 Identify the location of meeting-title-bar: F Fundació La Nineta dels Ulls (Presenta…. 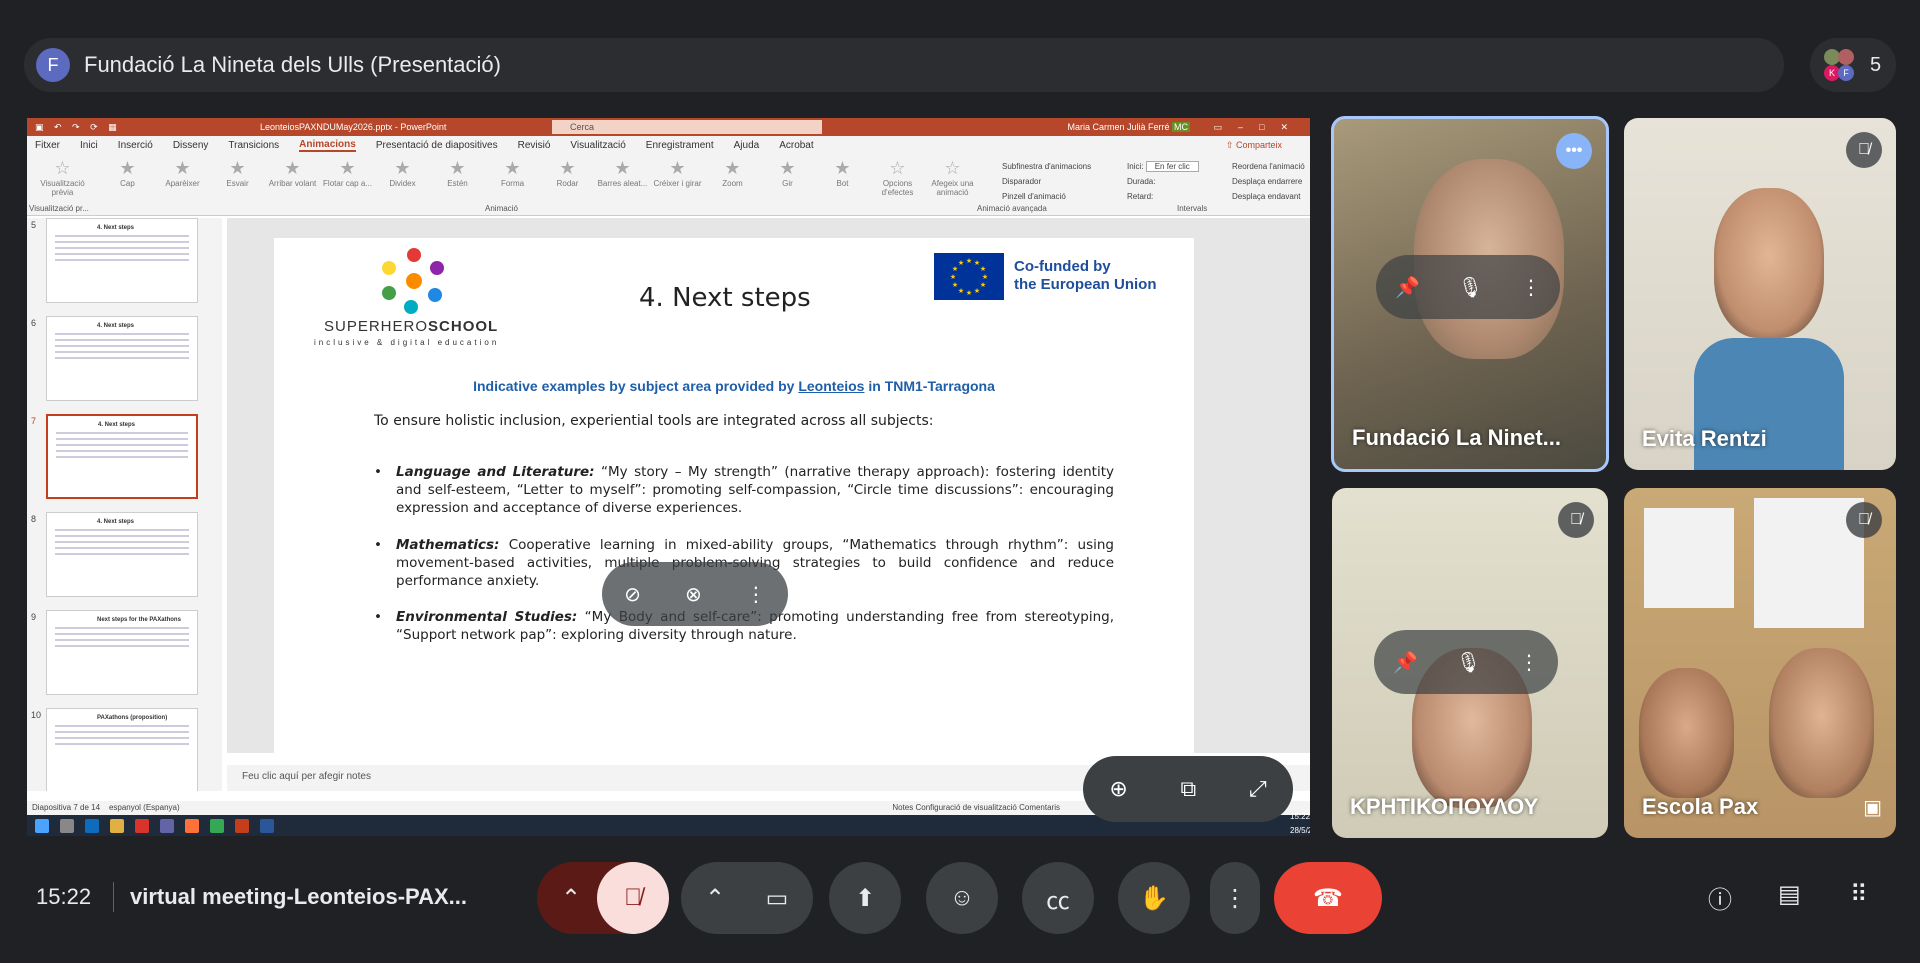
(904, 65).